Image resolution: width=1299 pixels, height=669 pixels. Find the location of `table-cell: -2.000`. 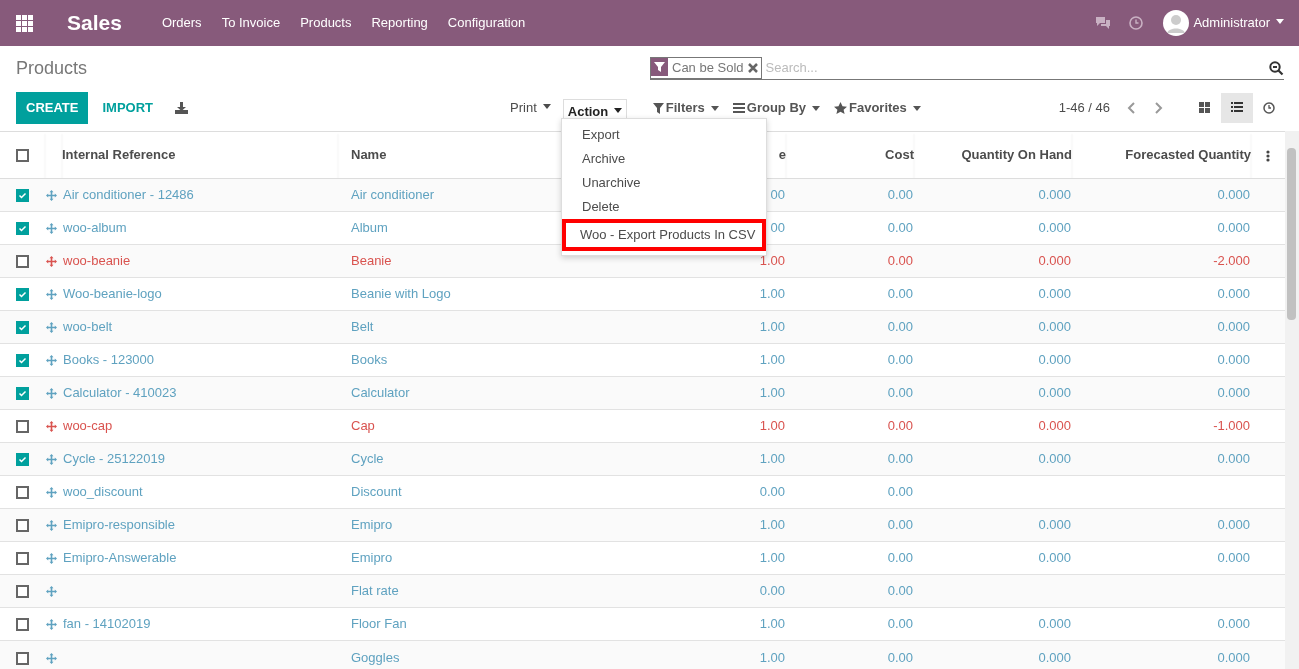

table-cell: -2.000 is located at coordinates (1231, 261).